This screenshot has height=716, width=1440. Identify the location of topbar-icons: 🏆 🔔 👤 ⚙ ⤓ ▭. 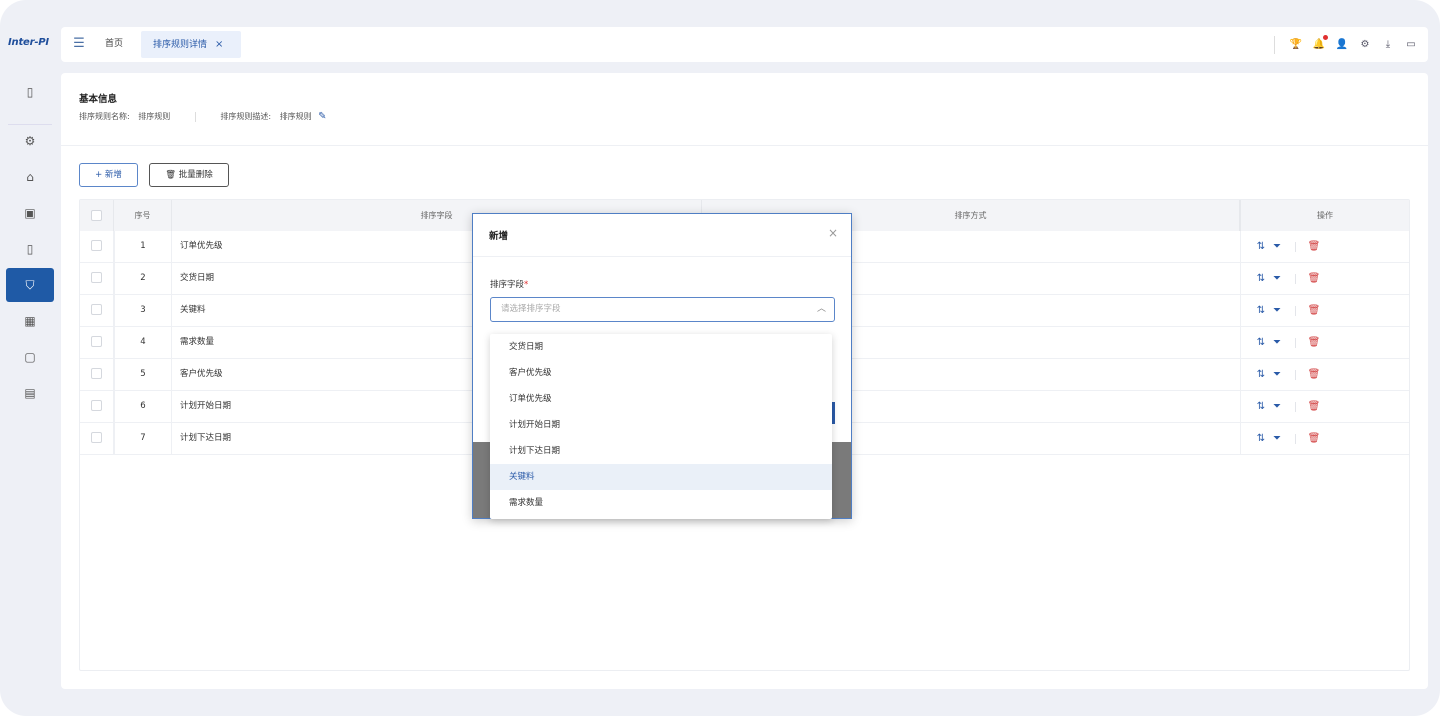
(1353, 44).